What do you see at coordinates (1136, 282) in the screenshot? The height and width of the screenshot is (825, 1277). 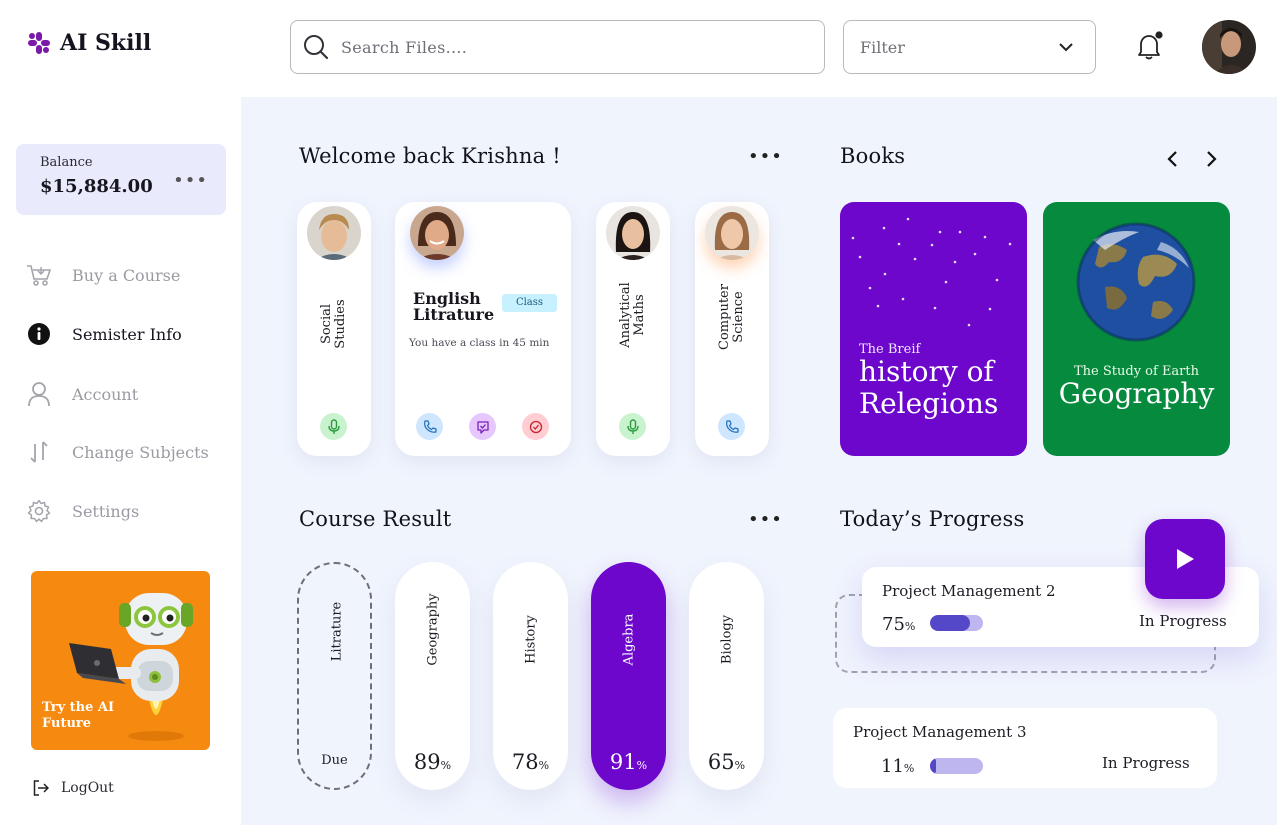 I see `earth-illustration` at bounding box center [1136, 282].